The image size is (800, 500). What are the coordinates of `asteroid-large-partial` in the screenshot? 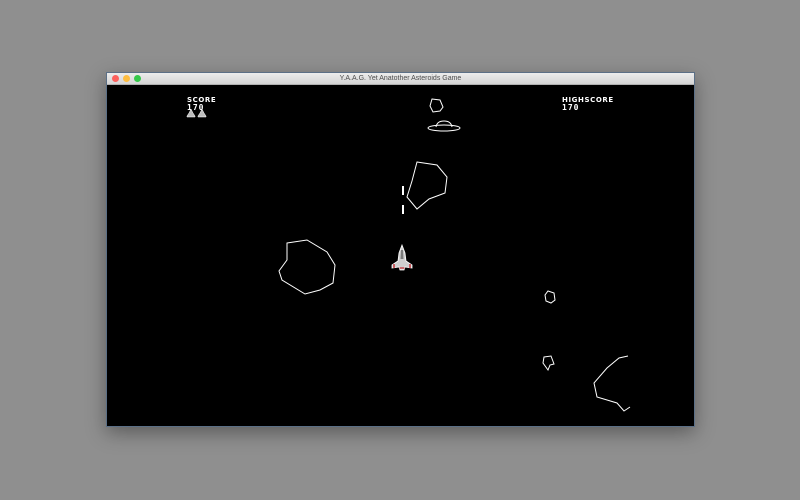 It's located at (612, 383).